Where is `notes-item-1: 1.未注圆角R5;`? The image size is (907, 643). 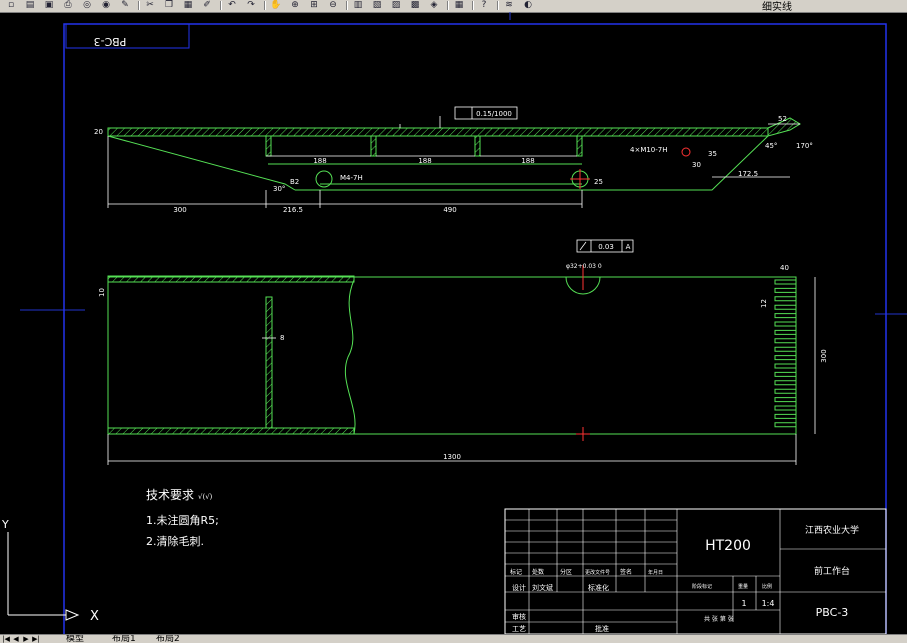 notes-item-1: 1.未注圆角R5; is located at coordinates (182, 520).